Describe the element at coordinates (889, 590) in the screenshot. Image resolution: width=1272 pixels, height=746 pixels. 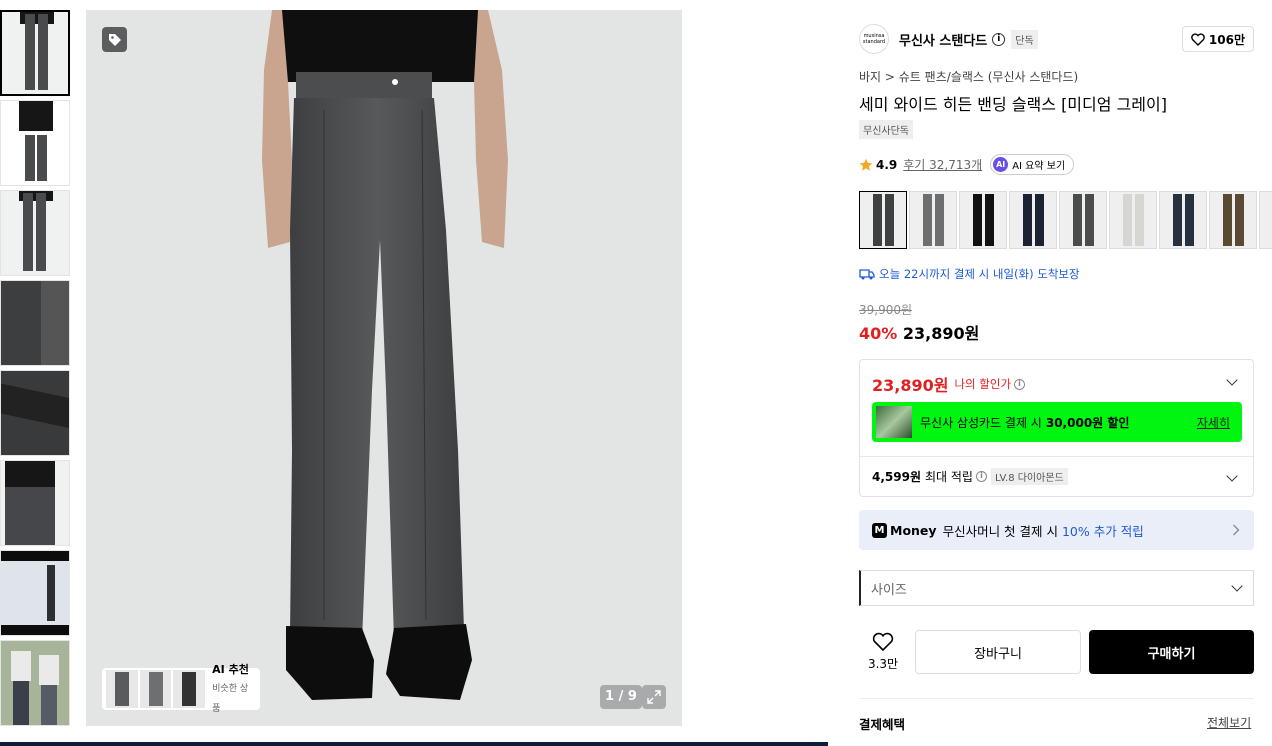
I see `size-select-placeholder: 사이즈` at that location.